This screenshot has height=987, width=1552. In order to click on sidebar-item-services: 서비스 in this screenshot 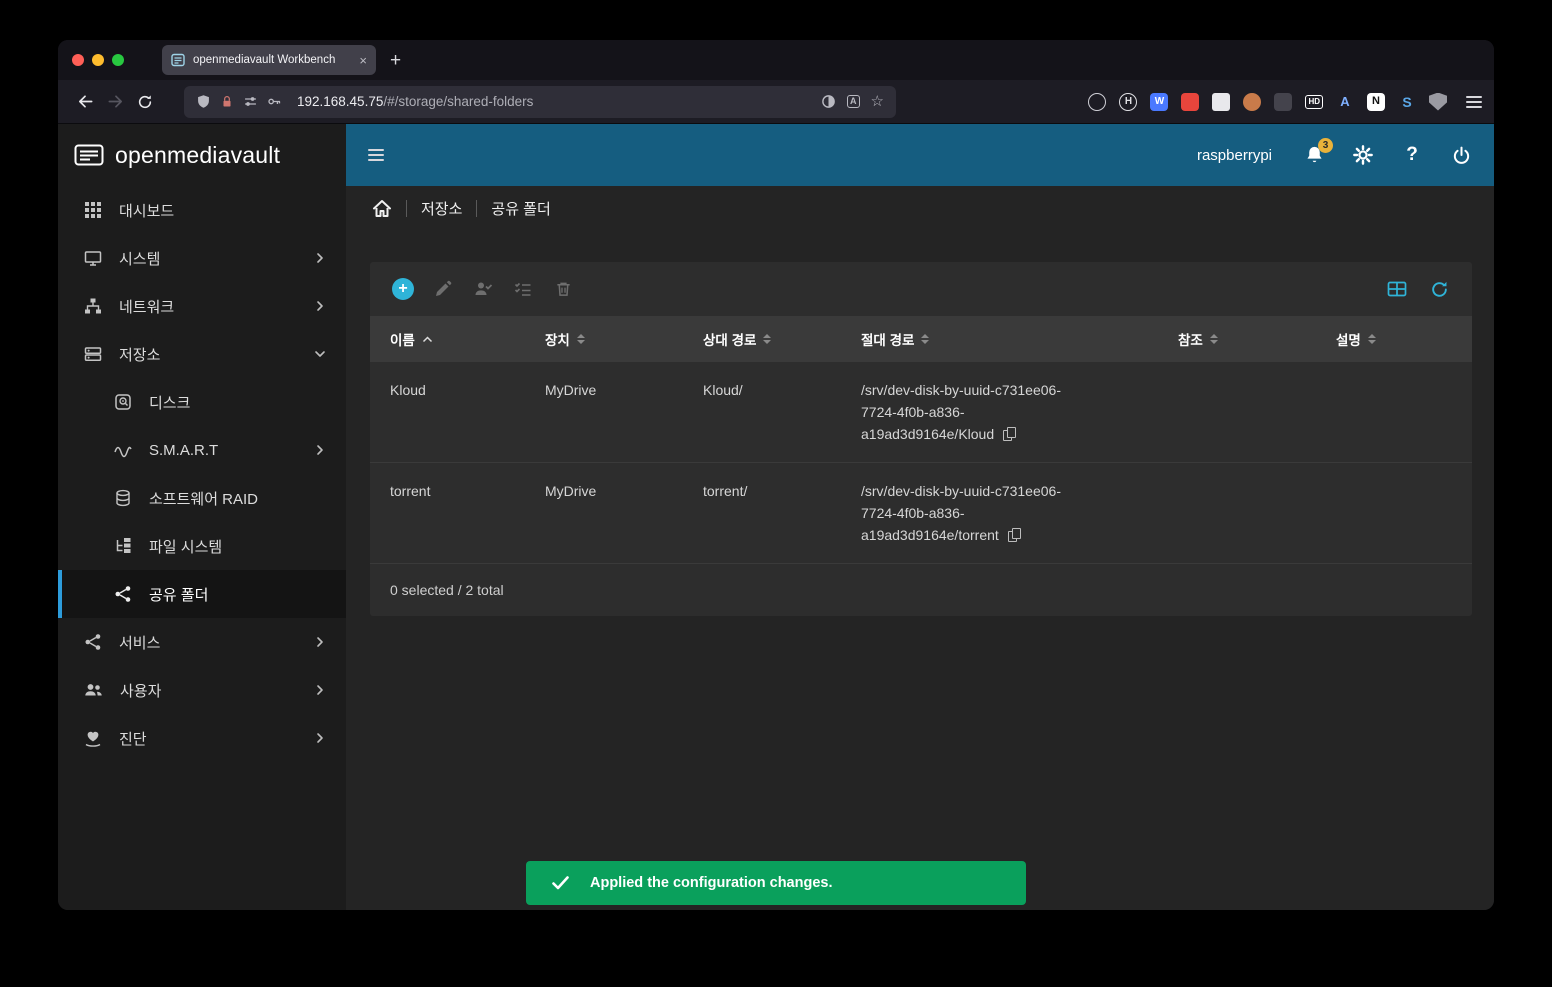, I will do `click(202, 642)`.